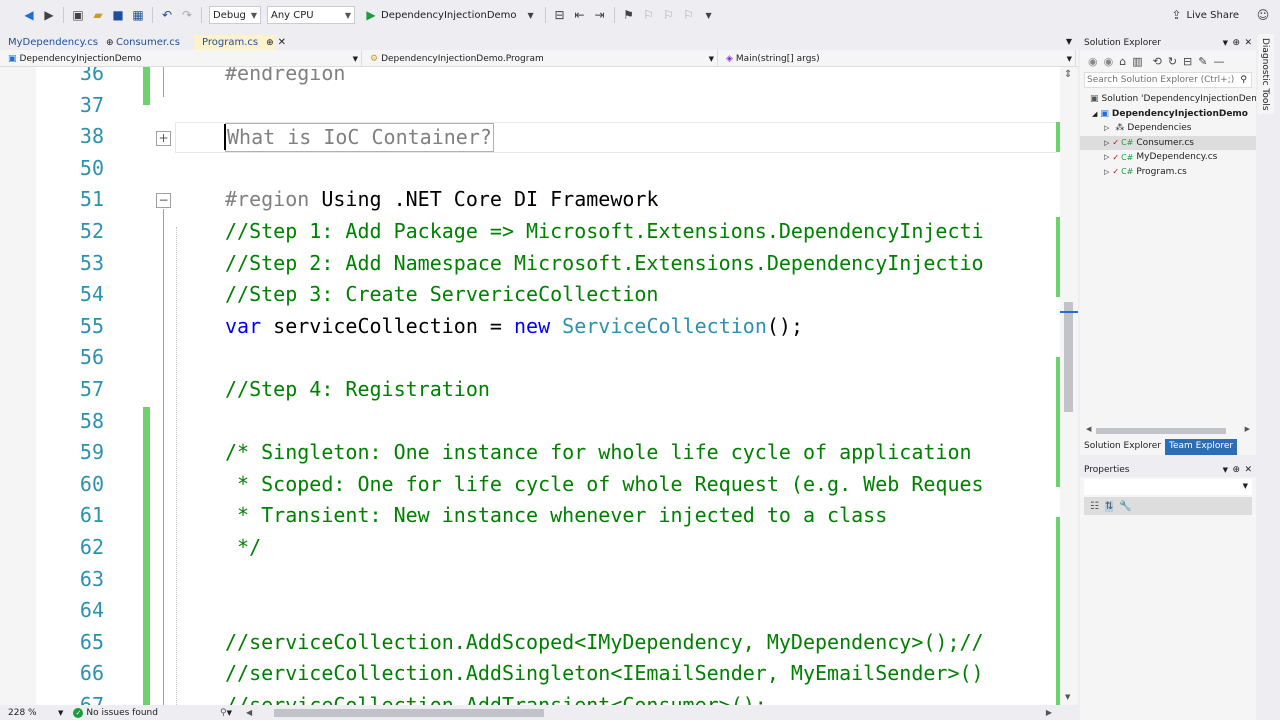 The image size is (1280, 720). I want to click on zoom-level: 228 %, so click(33, 713).